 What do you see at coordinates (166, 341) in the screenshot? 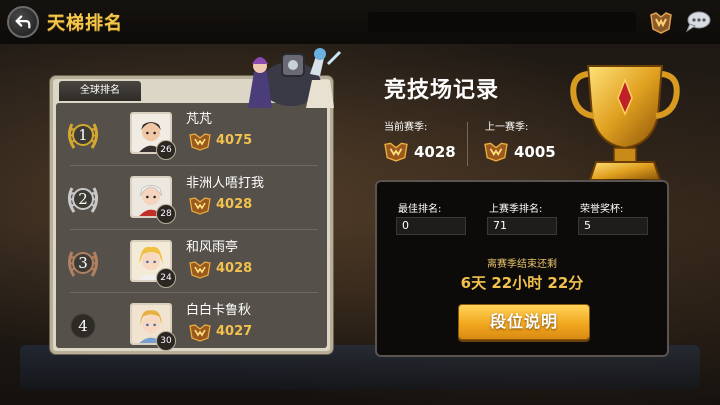
I see `level-badge: 30` at bounding box center [166, 341].